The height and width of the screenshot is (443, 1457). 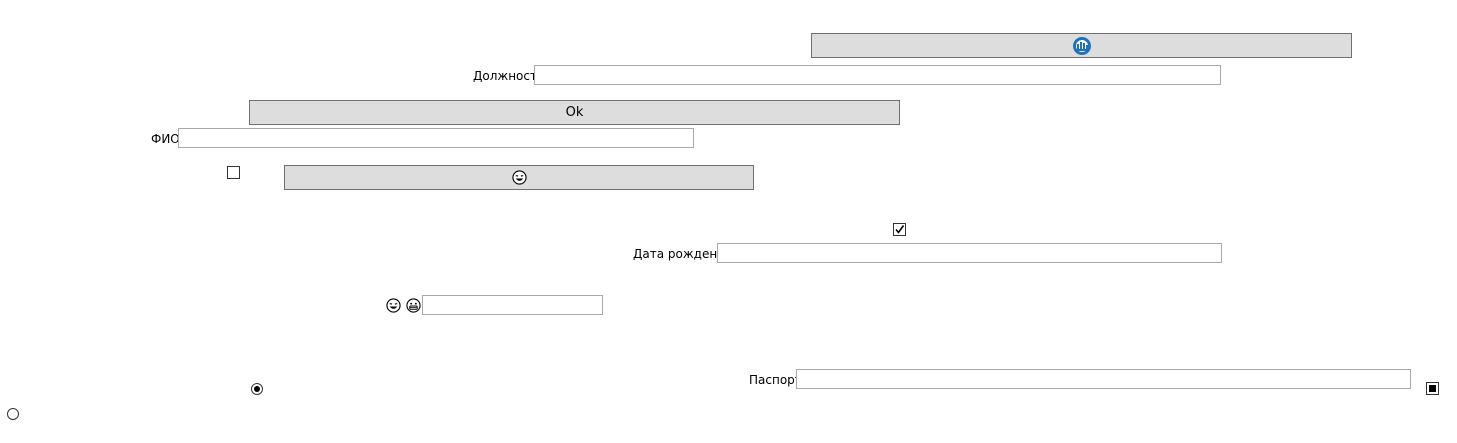 I want to click on radio-dot, so click(x=257, y=389).